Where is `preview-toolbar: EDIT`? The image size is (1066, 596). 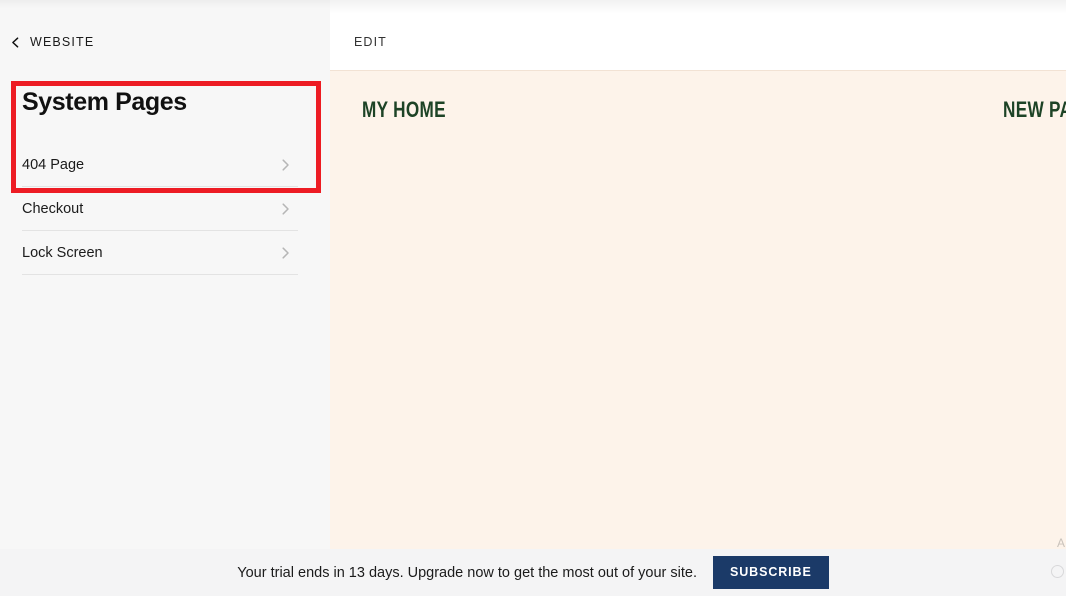
preview-toolbar: EDIT is located at coordinates (698, 35).